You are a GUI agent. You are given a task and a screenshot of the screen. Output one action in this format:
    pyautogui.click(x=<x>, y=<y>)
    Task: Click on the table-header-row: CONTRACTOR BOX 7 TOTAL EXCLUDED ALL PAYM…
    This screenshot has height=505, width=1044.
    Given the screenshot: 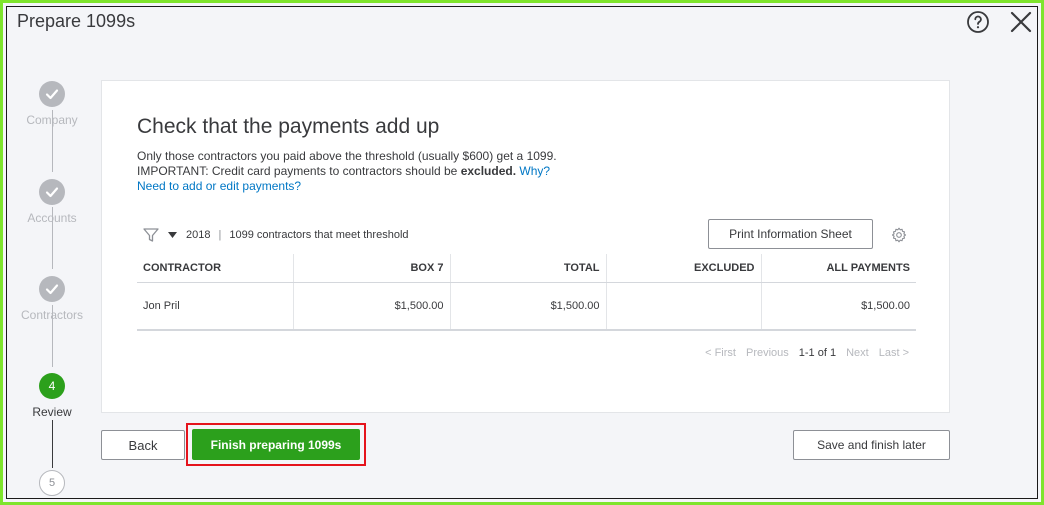 What is the action you would take?
    pyautogui.click(x=526, y=268)
    